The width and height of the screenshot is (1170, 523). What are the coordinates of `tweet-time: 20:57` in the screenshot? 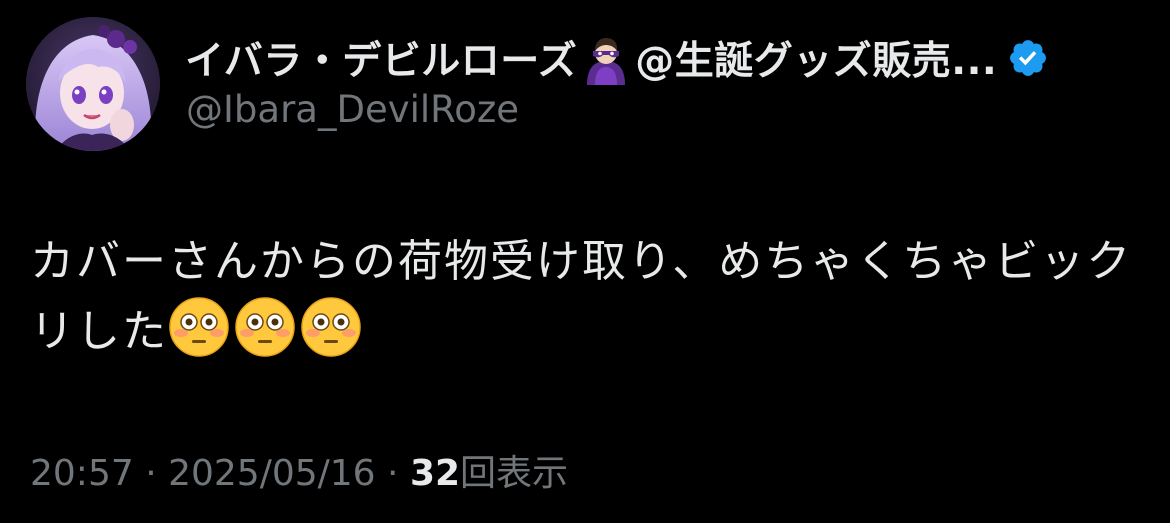 It's located at (82, 473).